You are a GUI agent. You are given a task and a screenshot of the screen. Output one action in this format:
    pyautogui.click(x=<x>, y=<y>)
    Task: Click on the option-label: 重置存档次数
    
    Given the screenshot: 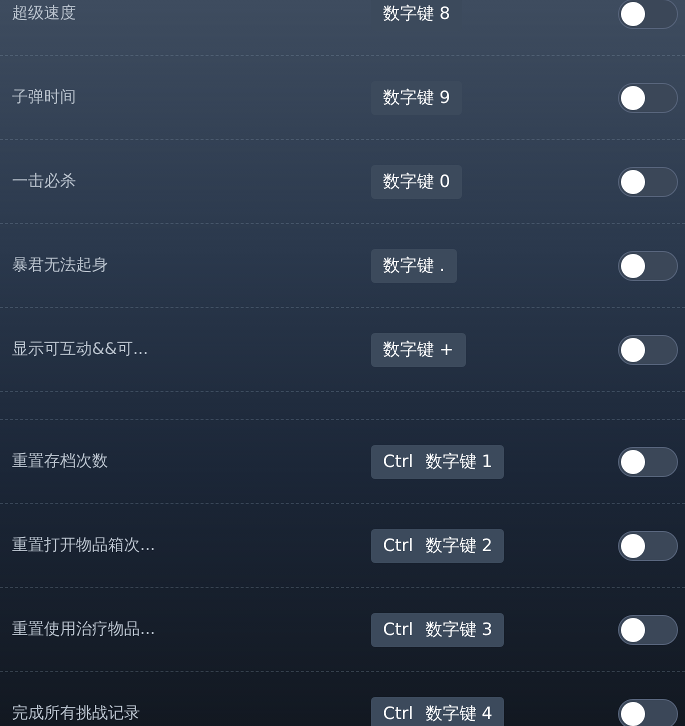 What is the action you would take?
    pyautogui.click(x=60, y=461)
    